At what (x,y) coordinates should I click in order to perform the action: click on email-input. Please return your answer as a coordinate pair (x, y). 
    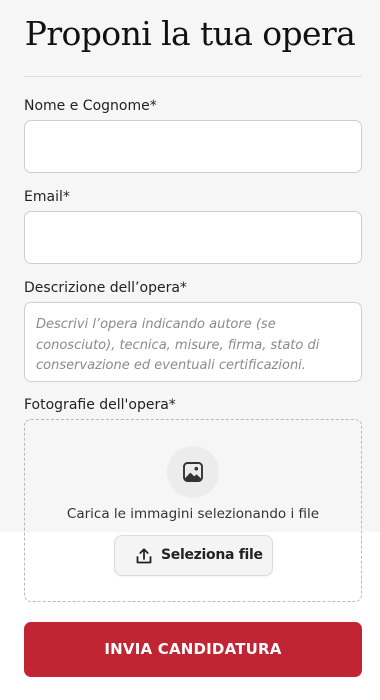
    Looking at the image, I should click on (193, 237).